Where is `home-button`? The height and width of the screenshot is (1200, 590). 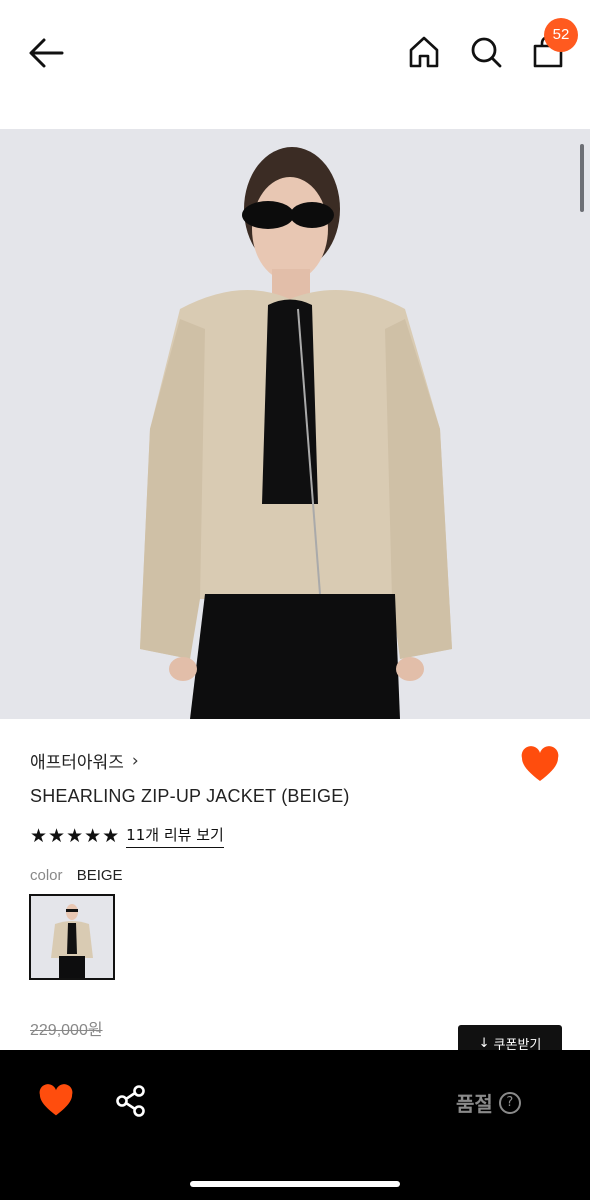
home-button is located at coordinates (424, 52).